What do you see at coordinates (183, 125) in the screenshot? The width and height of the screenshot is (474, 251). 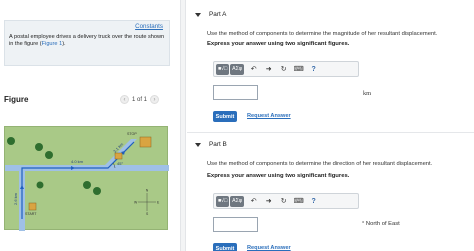 I see `pane-divider` at bounding box center [183, 125].